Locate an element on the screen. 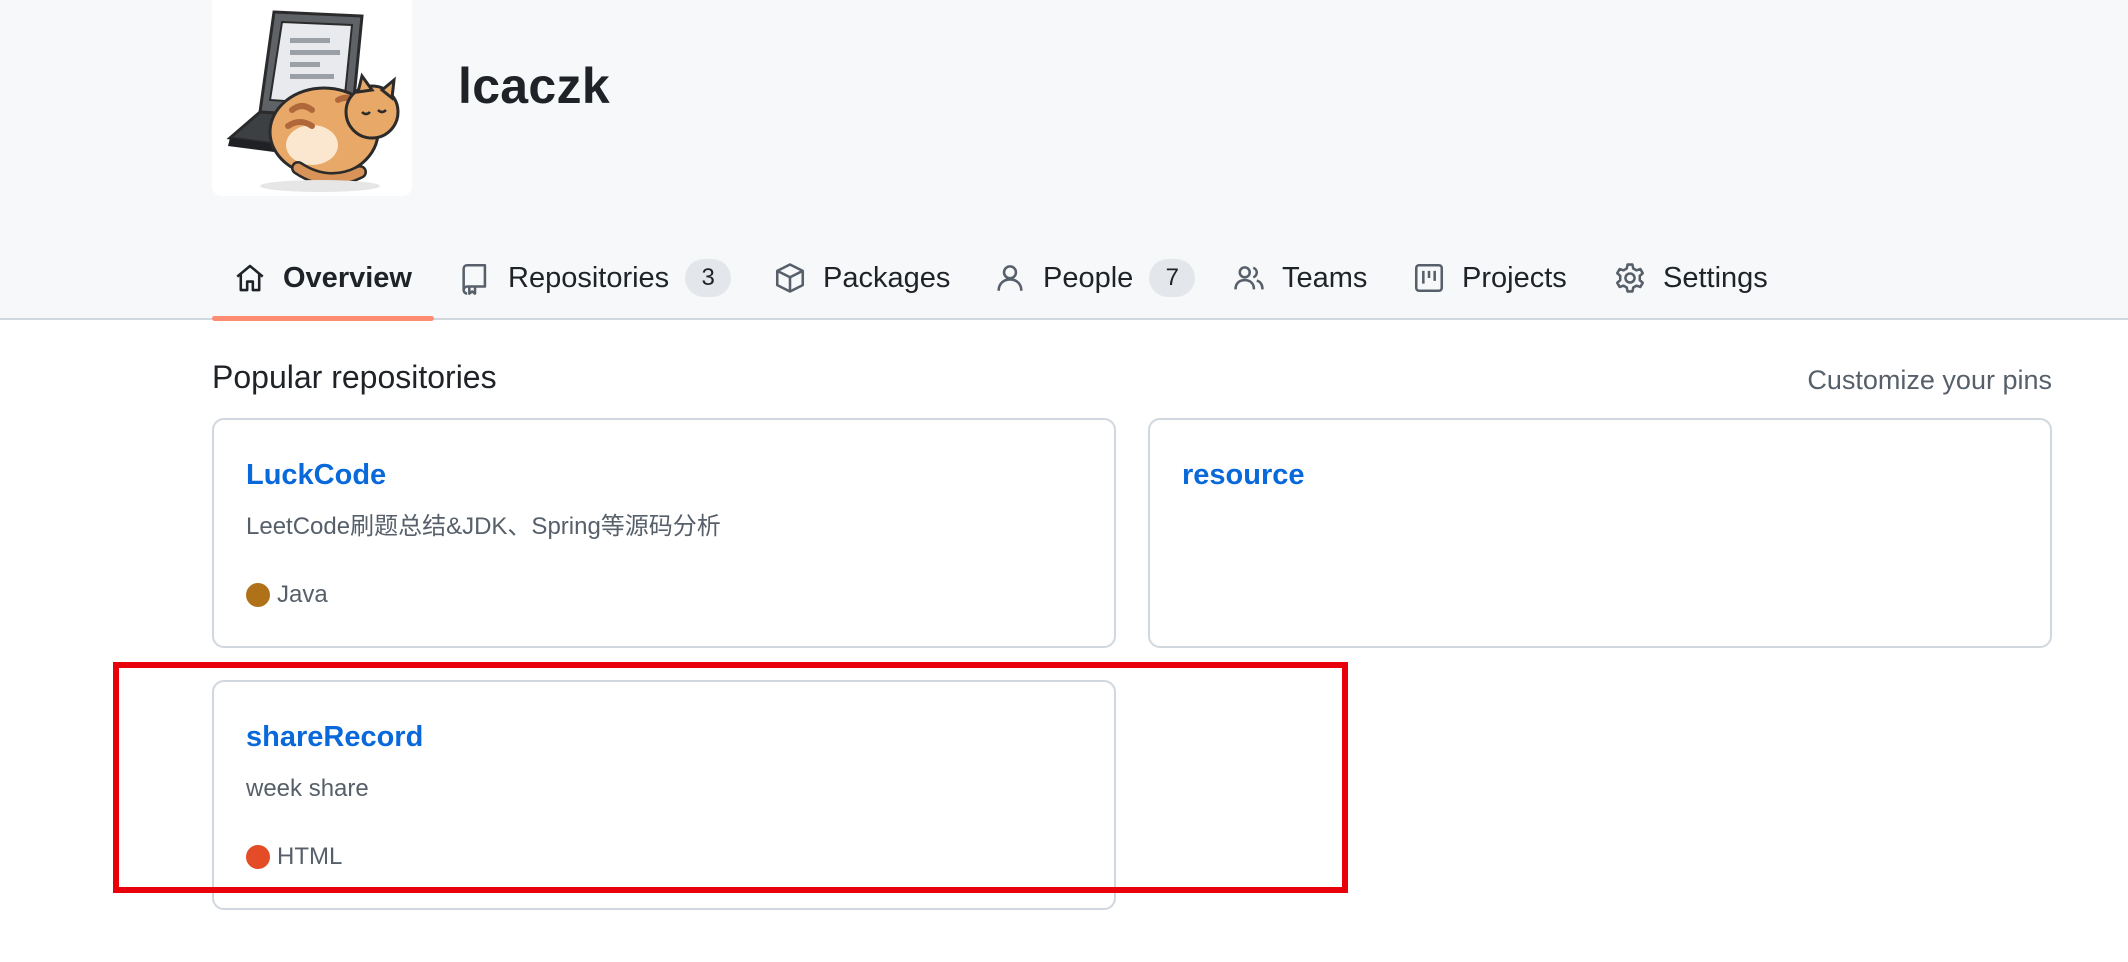 The height and width of the screenshot is (962, 2128). tab-label: People is located at coordinates (1088, 277).